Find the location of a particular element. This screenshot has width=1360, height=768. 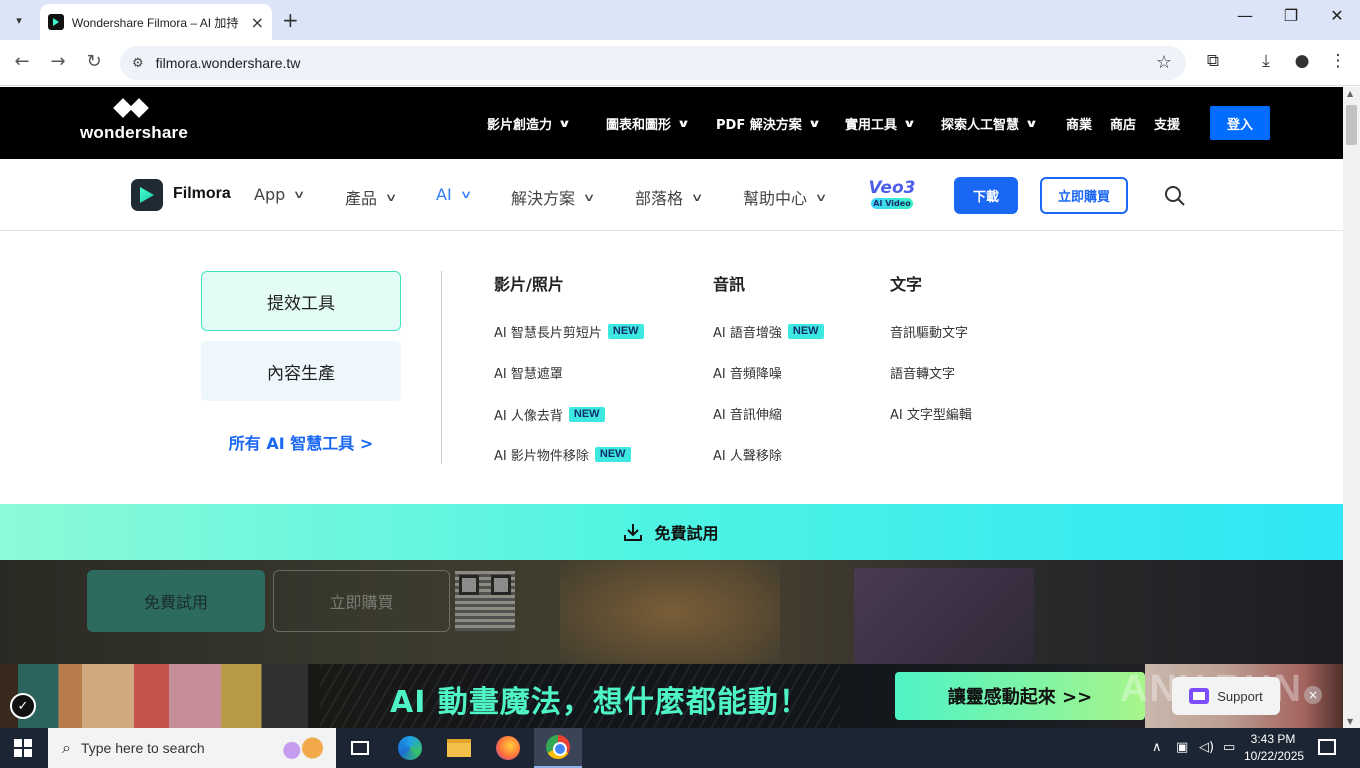

ws-nav-utility: 實用工具 ∨ is located at coordinates (880, 123).